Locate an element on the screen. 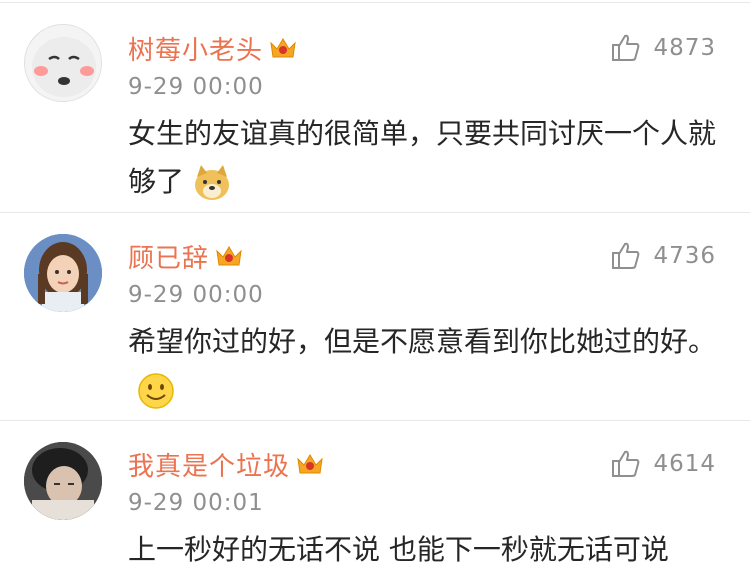 This screenshot has width=750, height=582. like-button: 4736 is located at coordinates (663, 256).